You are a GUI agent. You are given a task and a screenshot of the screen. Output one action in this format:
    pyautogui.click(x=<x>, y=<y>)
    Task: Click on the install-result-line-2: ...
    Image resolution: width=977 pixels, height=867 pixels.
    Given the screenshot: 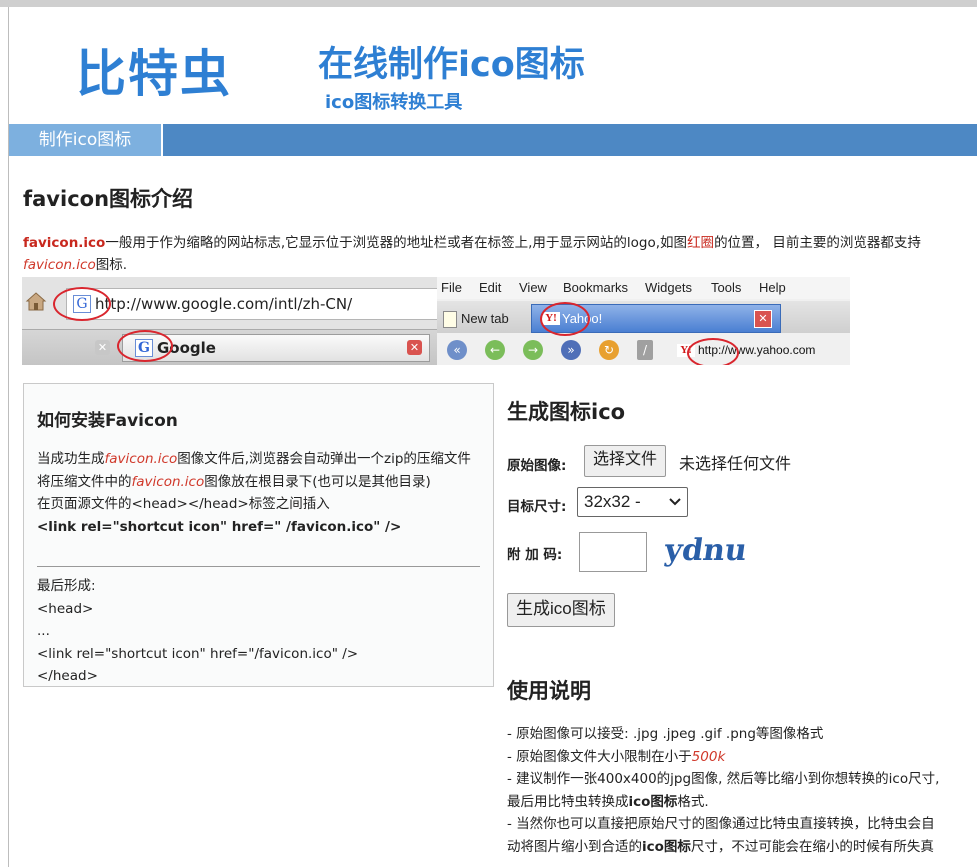 What is the action you would take?
    pyautogui.click(x=43, y=631)
    